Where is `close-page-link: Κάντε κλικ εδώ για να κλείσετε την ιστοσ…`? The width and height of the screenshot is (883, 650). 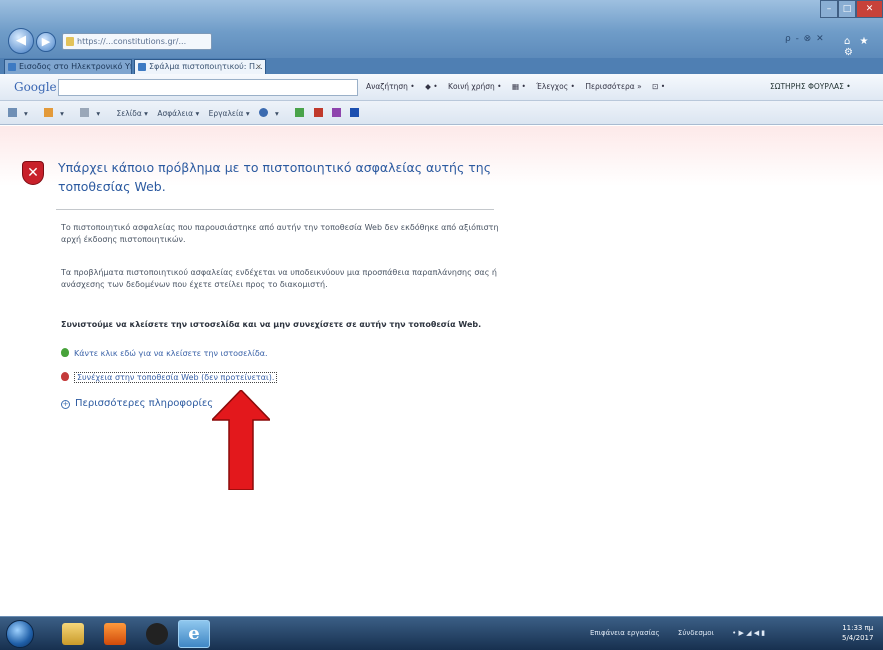 close-page-link: Κάντε κλικ εδώ για να κλείσετε την ιστοσ… is located at coordinates (164, 353).